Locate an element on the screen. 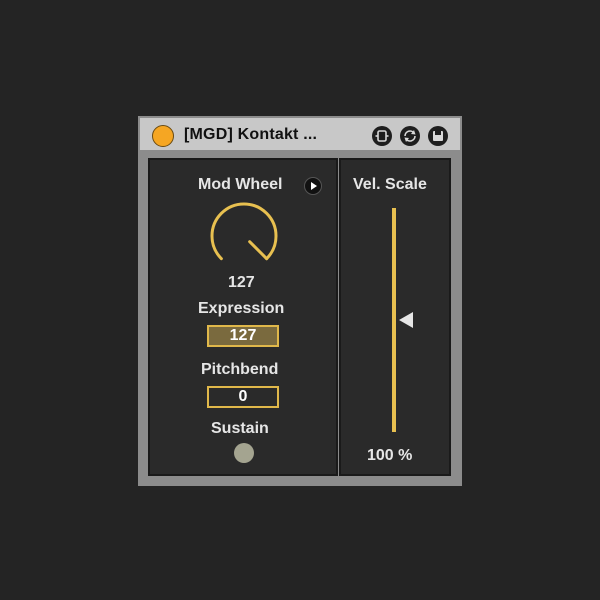 The height and width of the screenshot is (600, 600). pitchbend-value-box: 0 is located at coordinates (243, 397).